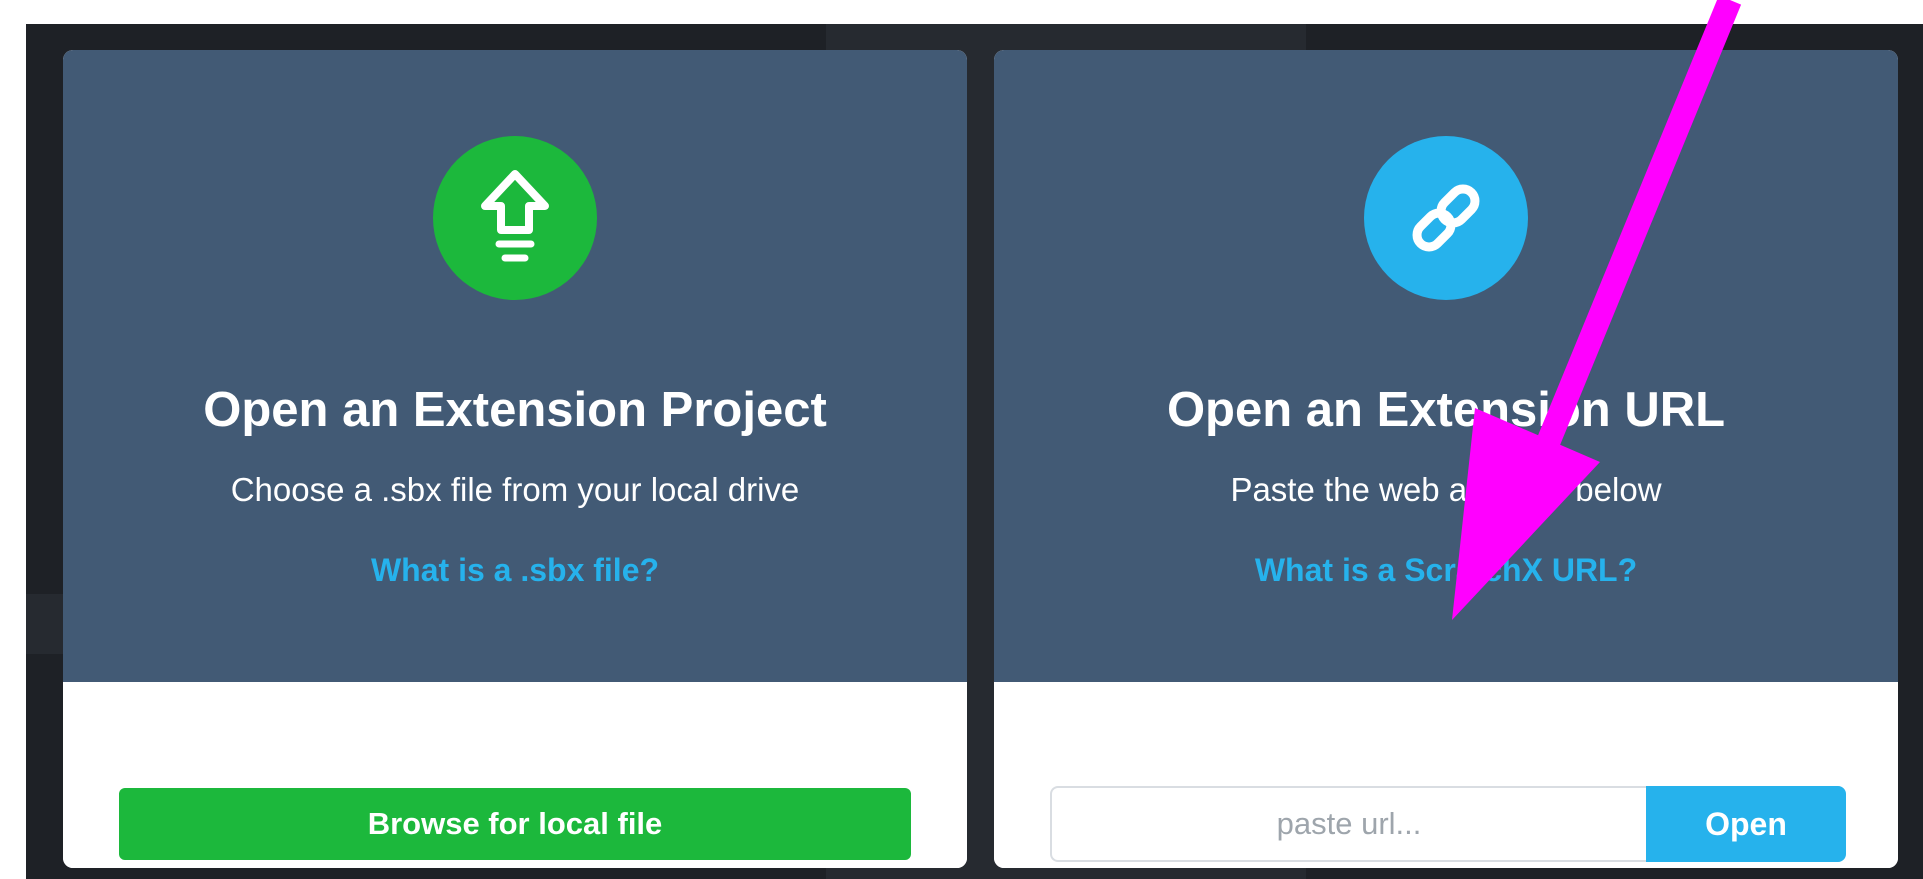  I want to click on url-input-group: Open, so click(1448, 824).